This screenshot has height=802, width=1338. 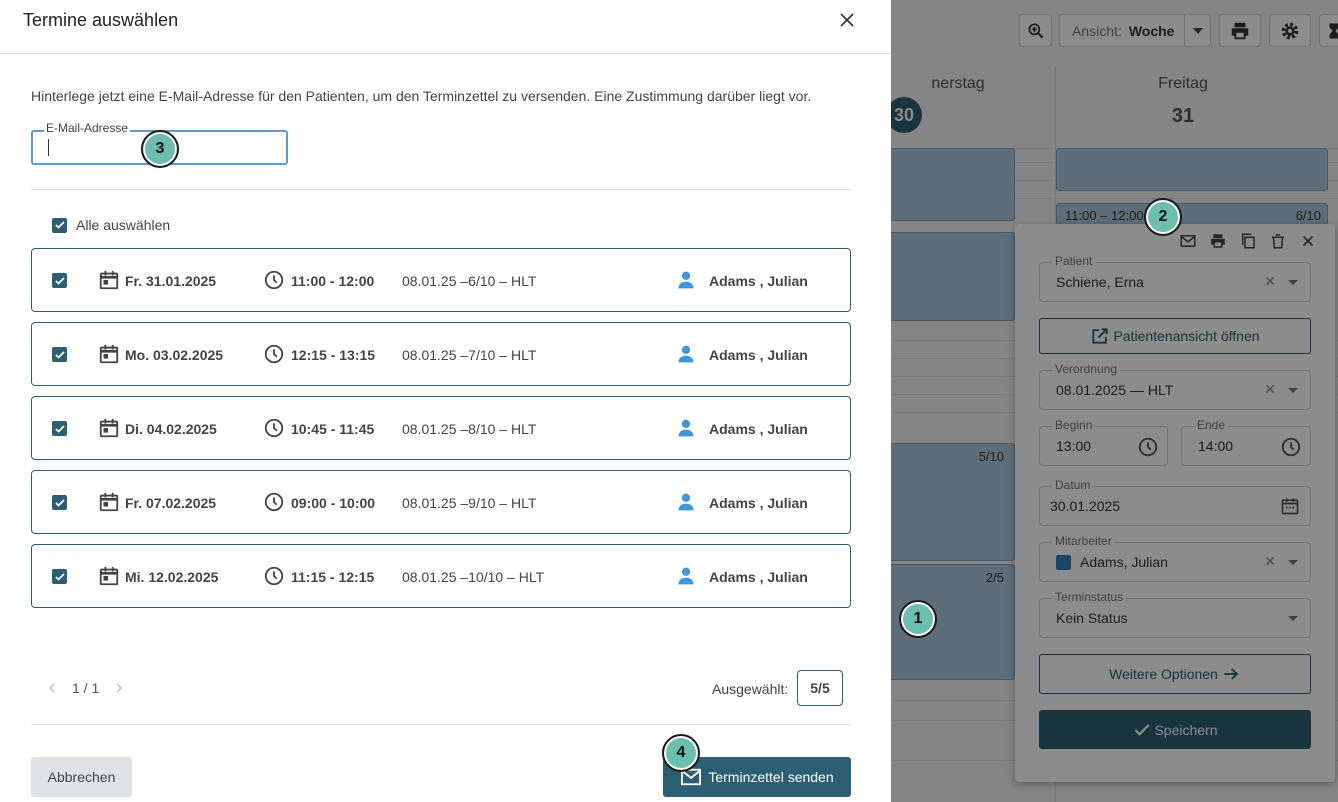 What do you see at coordinates (333, 281) in the screenshot?
I see `appointment-time: 11:00 - 12:00` at bounding box center [333, 281].